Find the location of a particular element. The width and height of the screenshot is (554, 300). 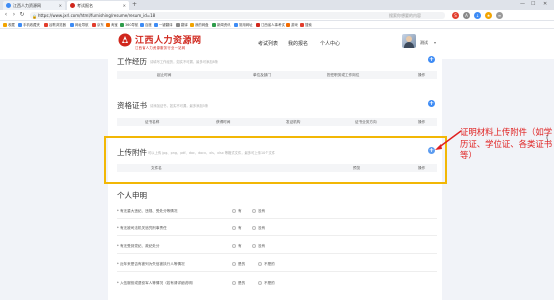

bookmark-item: 京东 is located at coordinates (98, 25).